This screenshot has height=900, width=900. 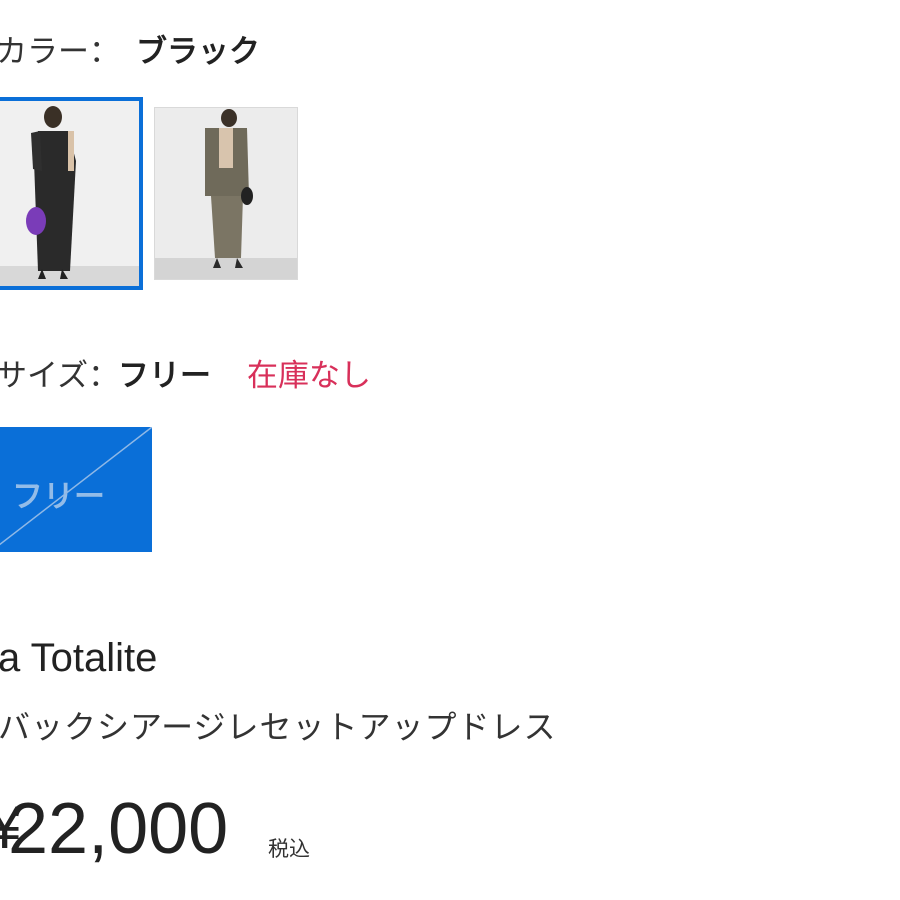 I want to click on color-value: ブラック, so click(x=198, y=52).